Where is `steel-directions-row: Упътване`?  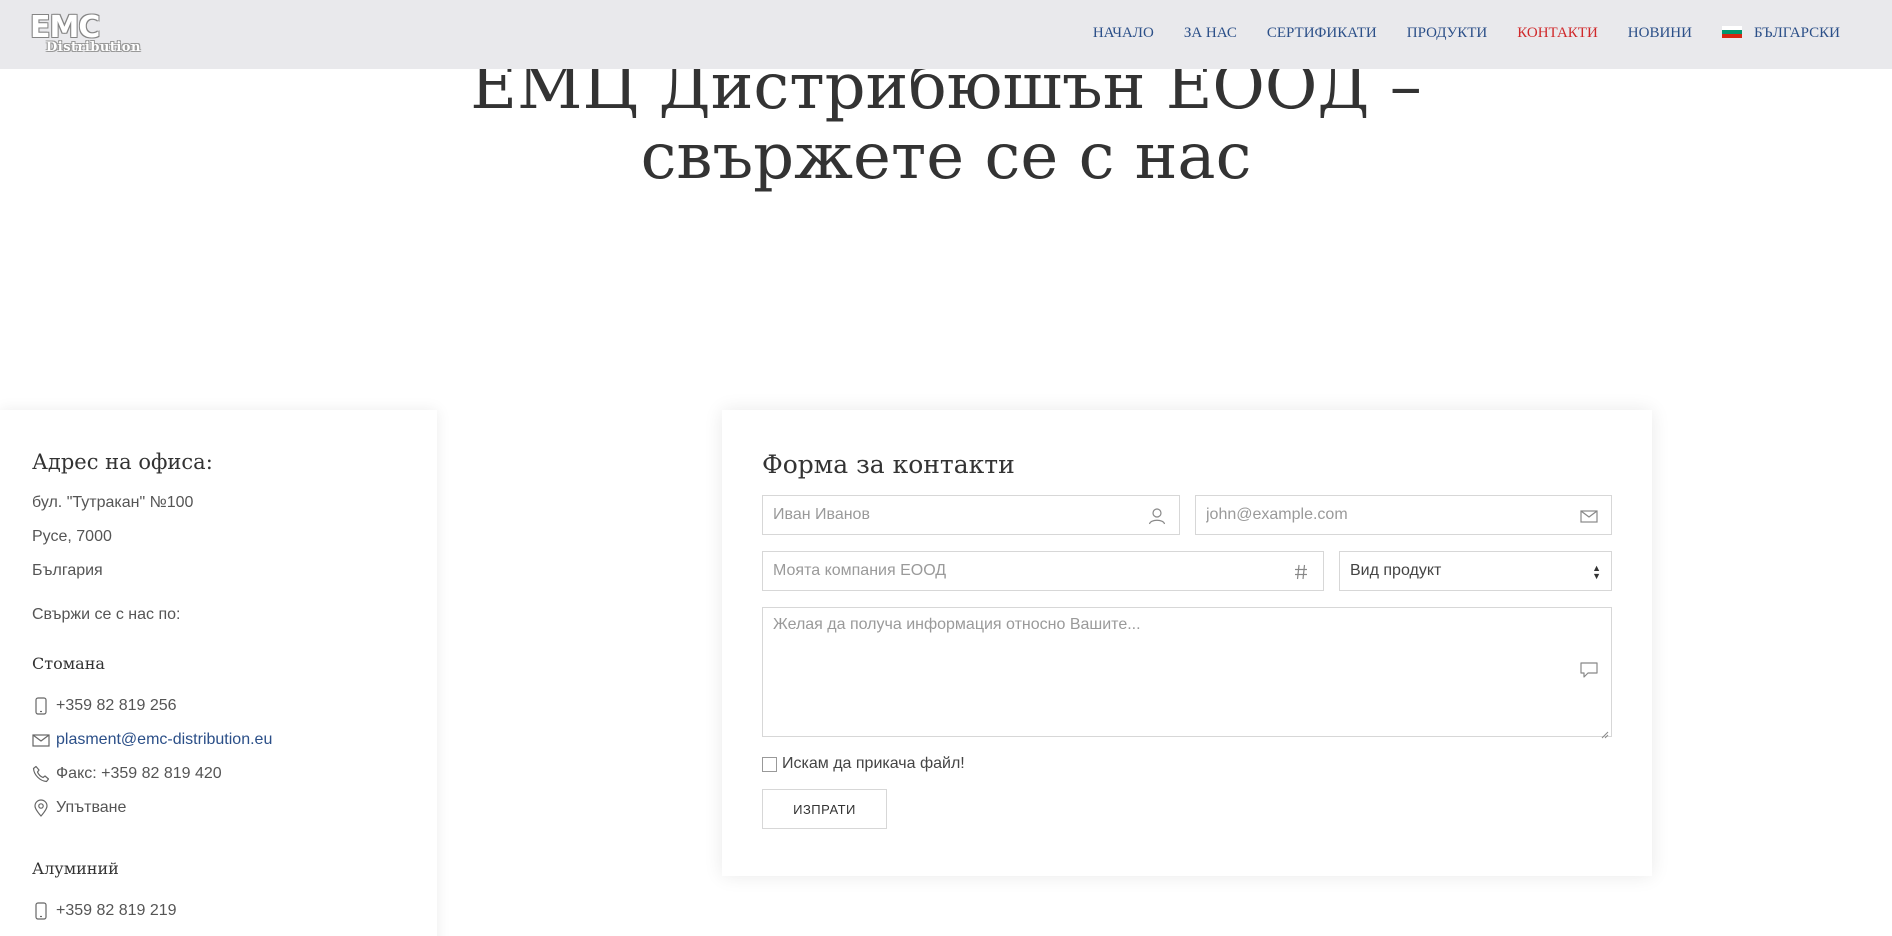
steel-directions-row: Упътване is located at coordinates (218, 808).